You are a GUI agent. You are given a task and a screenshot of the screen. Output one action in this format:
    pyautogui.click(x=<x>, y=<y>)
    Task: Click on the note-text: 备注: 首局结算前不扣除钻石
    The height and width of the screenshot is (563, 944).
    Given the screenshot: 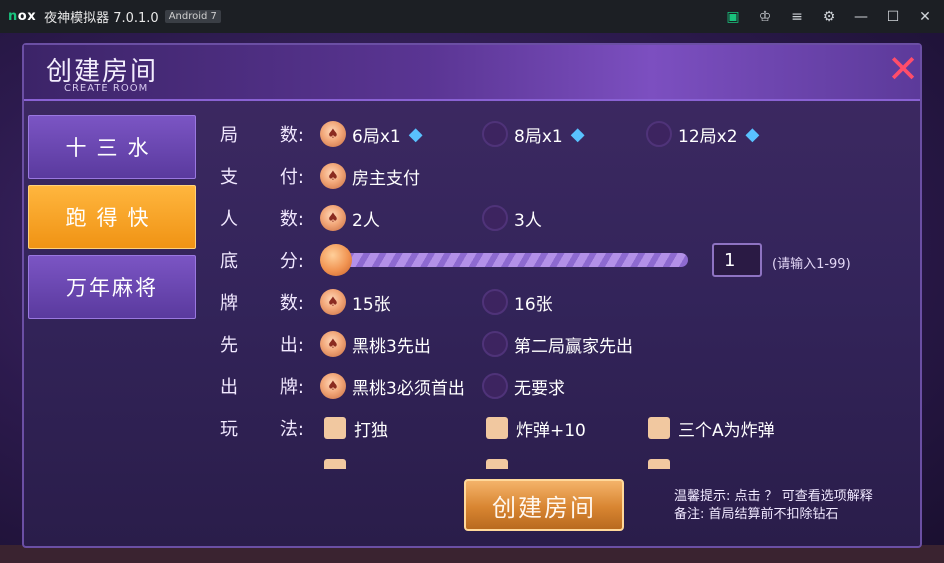 What is the action you would take?
    pyautogui.click(x=756, y=514)
    